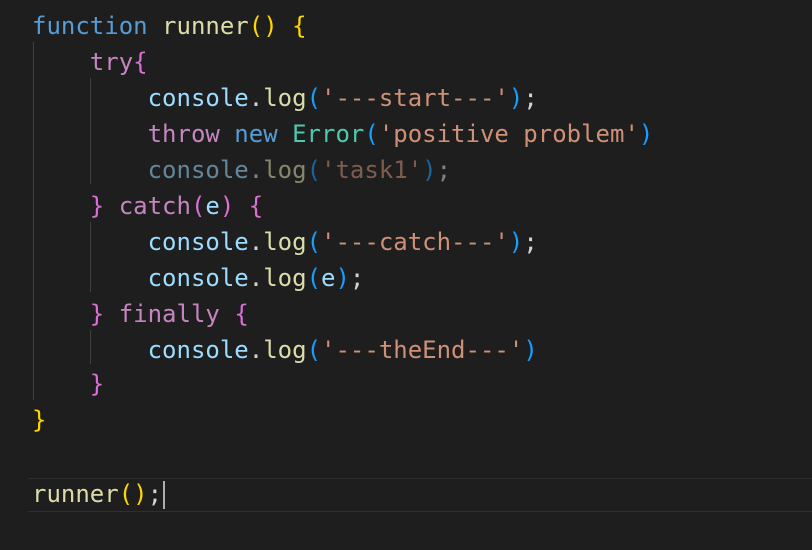 The width and height of the screenshot is (812, 550). What do you see at coordinates (328, 278) in the screenshot?
I see `variable-e: e` at bounding box center [328, 278].